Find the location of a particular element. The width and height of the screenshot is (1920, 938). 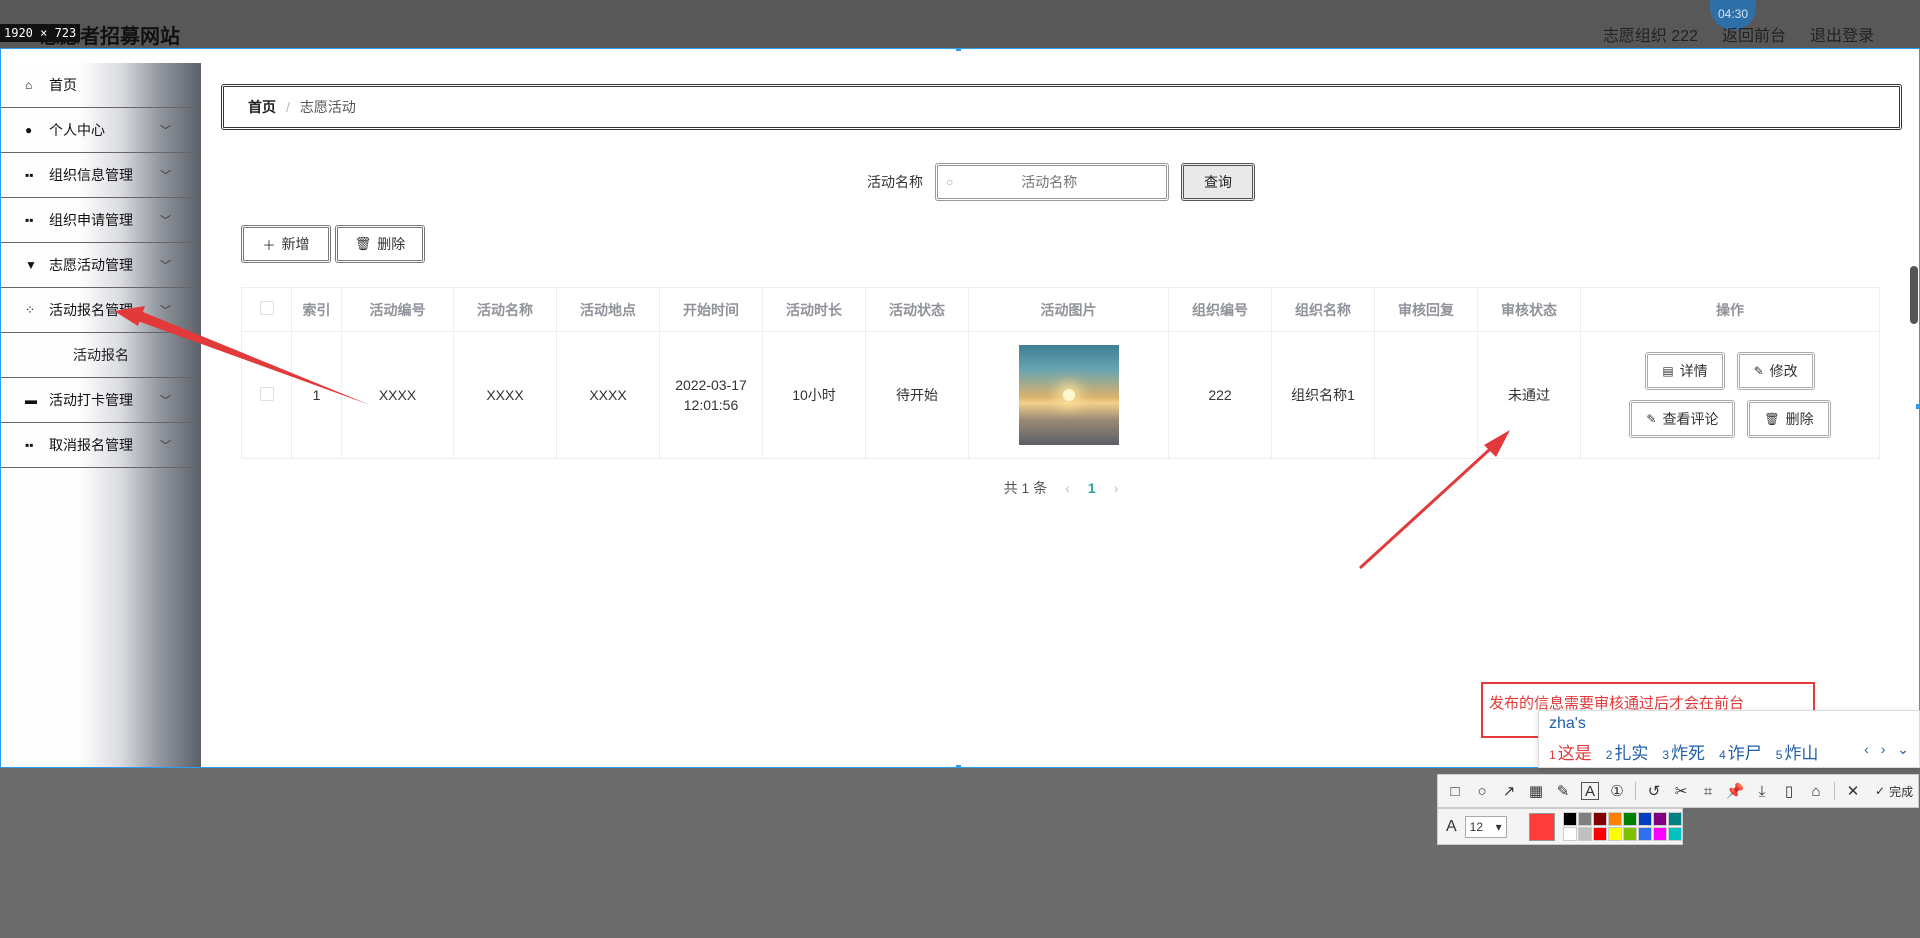

ellipse-tool-icon: ○ is located at coordinates (1482, 791).